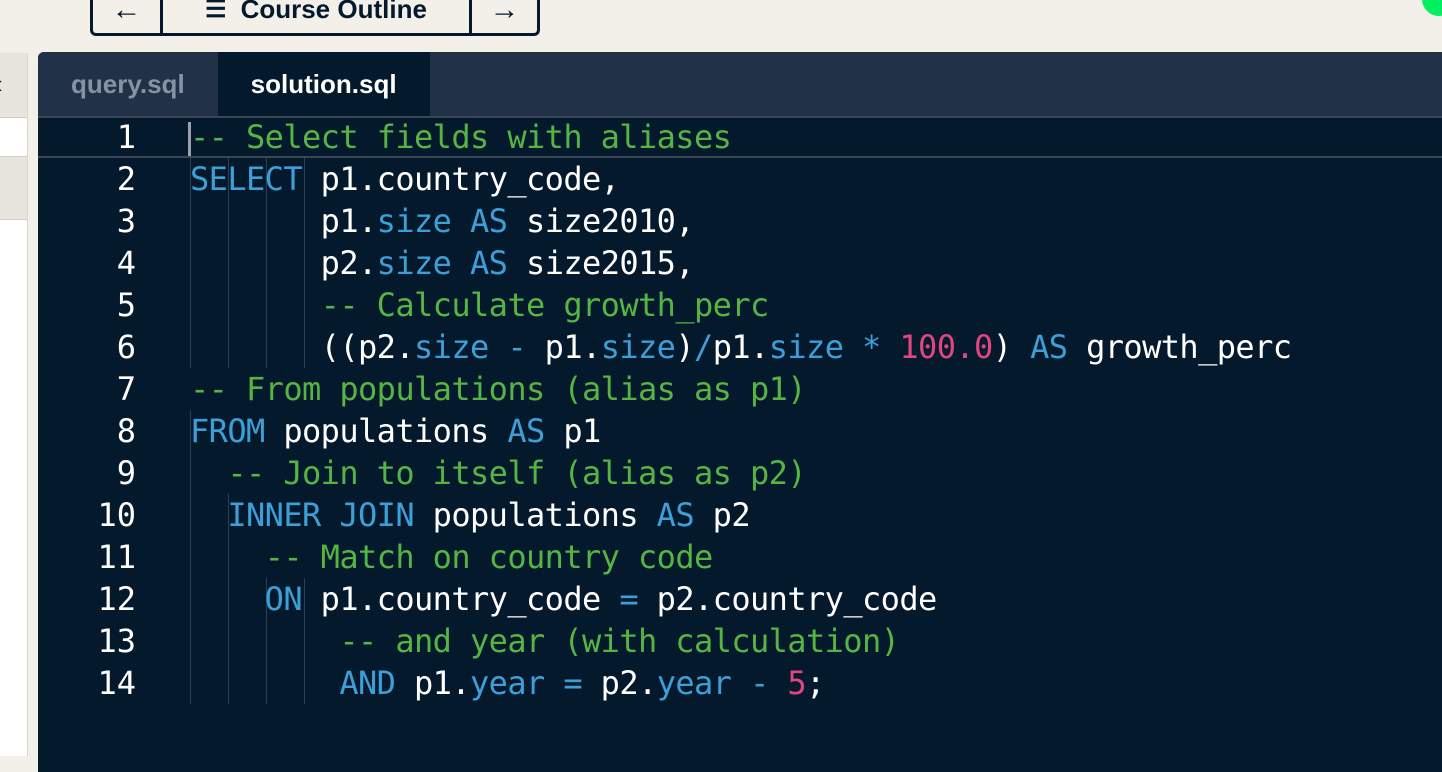 The height and width of the screenshot is (772, 1442). I want to click on code-line: 2 SELECT p1.country_code,, so click(740, 179).